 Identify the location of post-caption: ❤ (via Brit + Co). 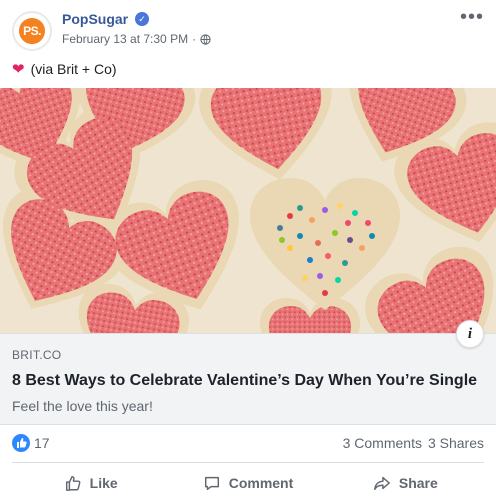
(64, 69).